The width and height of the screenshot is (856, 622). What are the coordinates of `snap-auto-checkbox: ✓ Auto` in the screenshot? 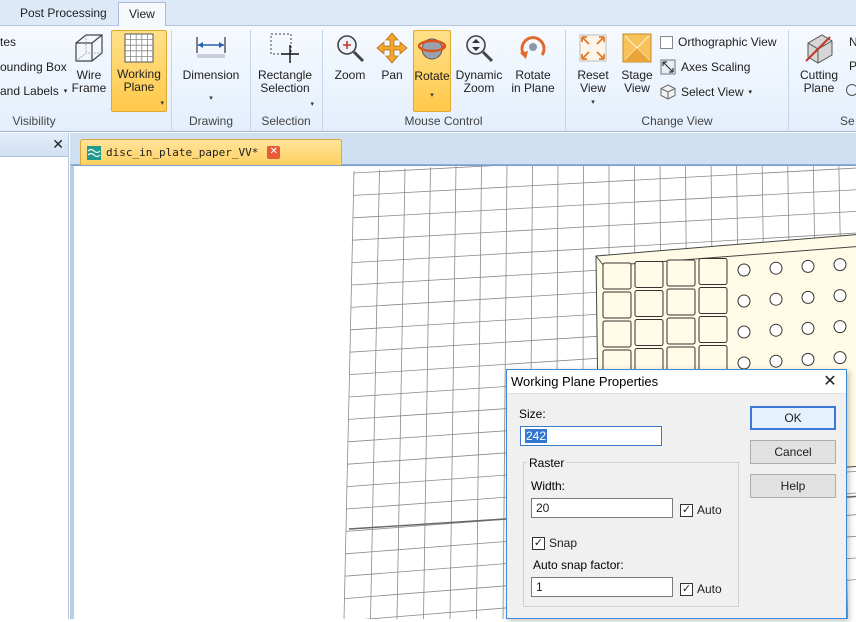 It's located at (701, 589).